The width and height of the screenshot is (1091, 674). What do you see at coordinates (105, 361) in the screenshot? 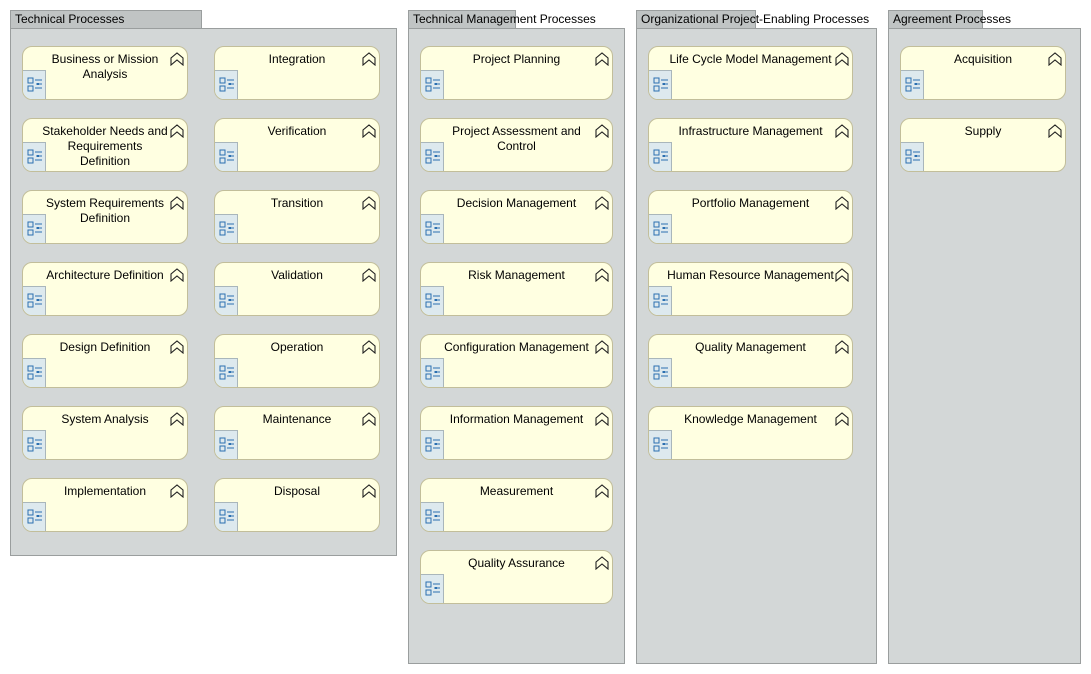
I see `process-design-definition: Design Definition` at bounding box center [105, 361].